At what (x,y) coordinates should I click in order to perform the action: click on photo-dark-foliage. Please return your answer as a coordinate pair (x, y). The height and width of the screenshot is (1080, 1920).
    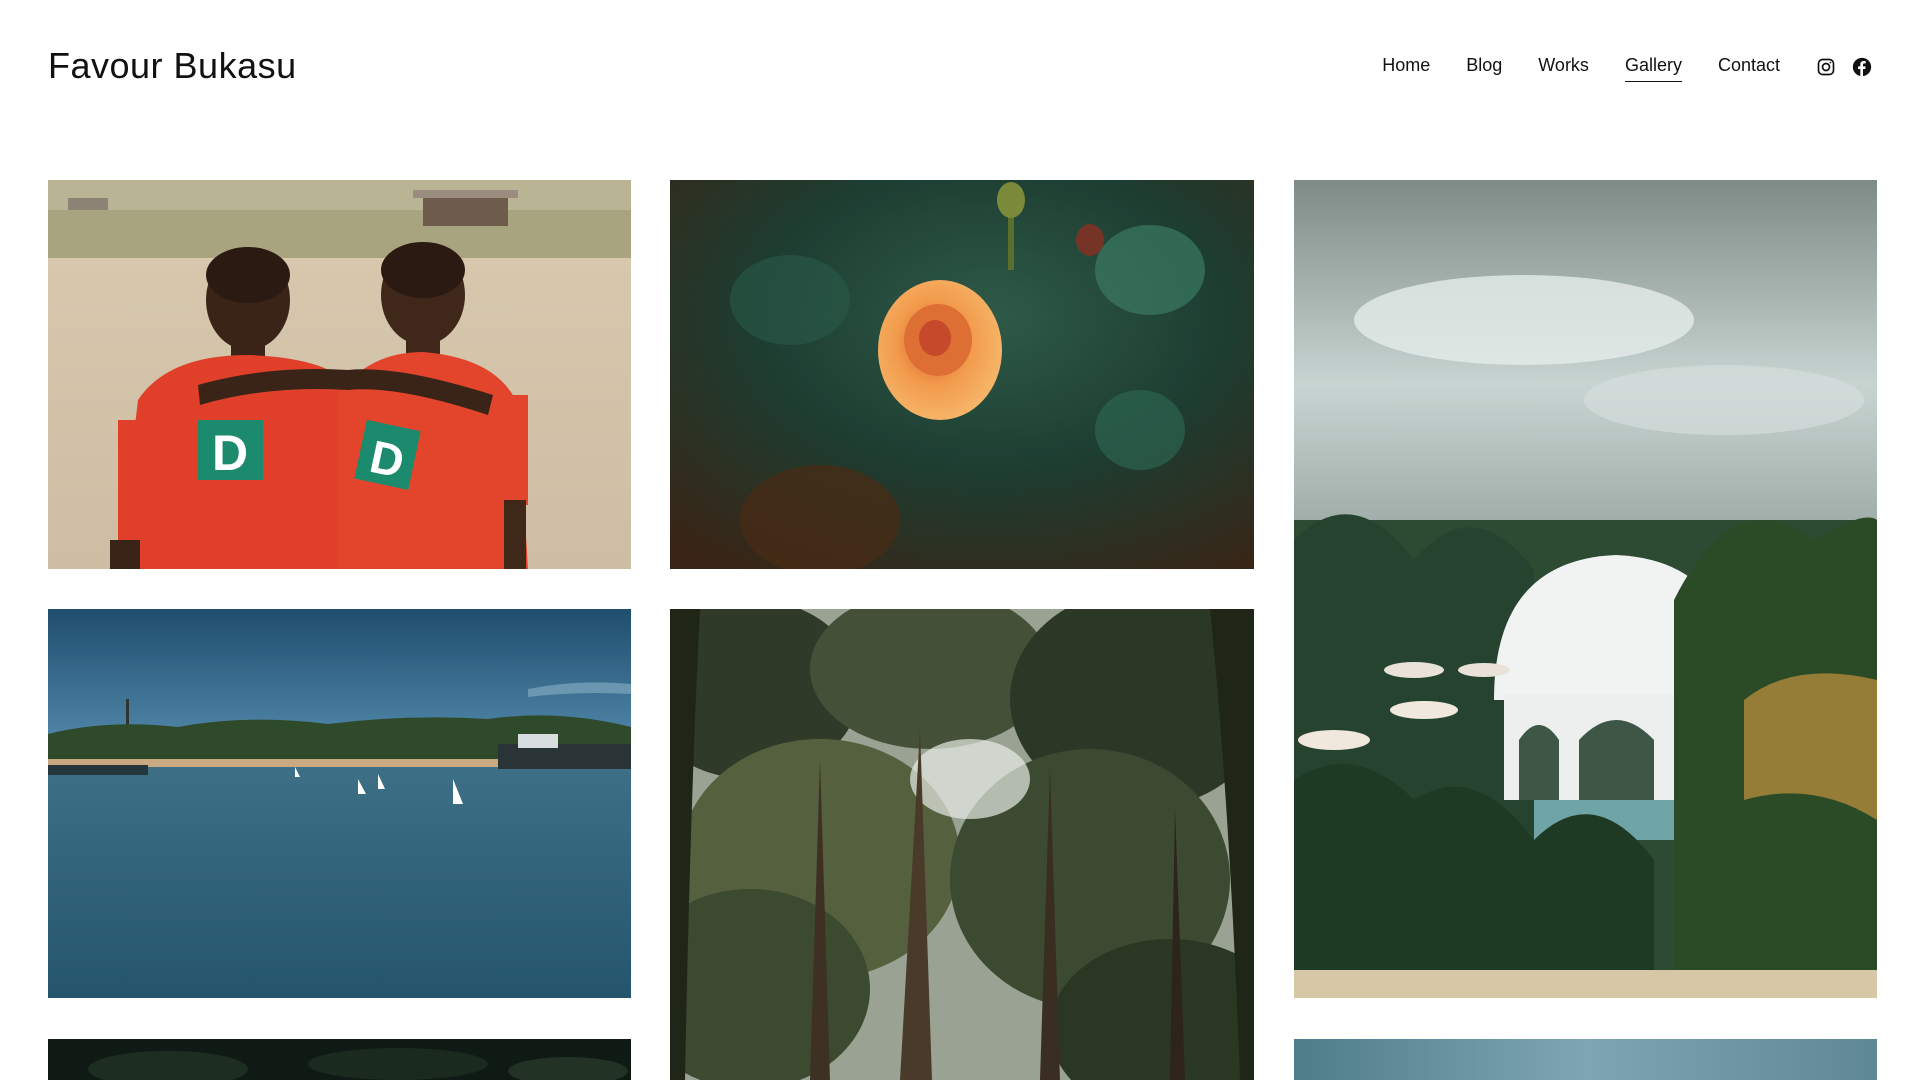
    Looking at the image, I should click on (339, 1059).